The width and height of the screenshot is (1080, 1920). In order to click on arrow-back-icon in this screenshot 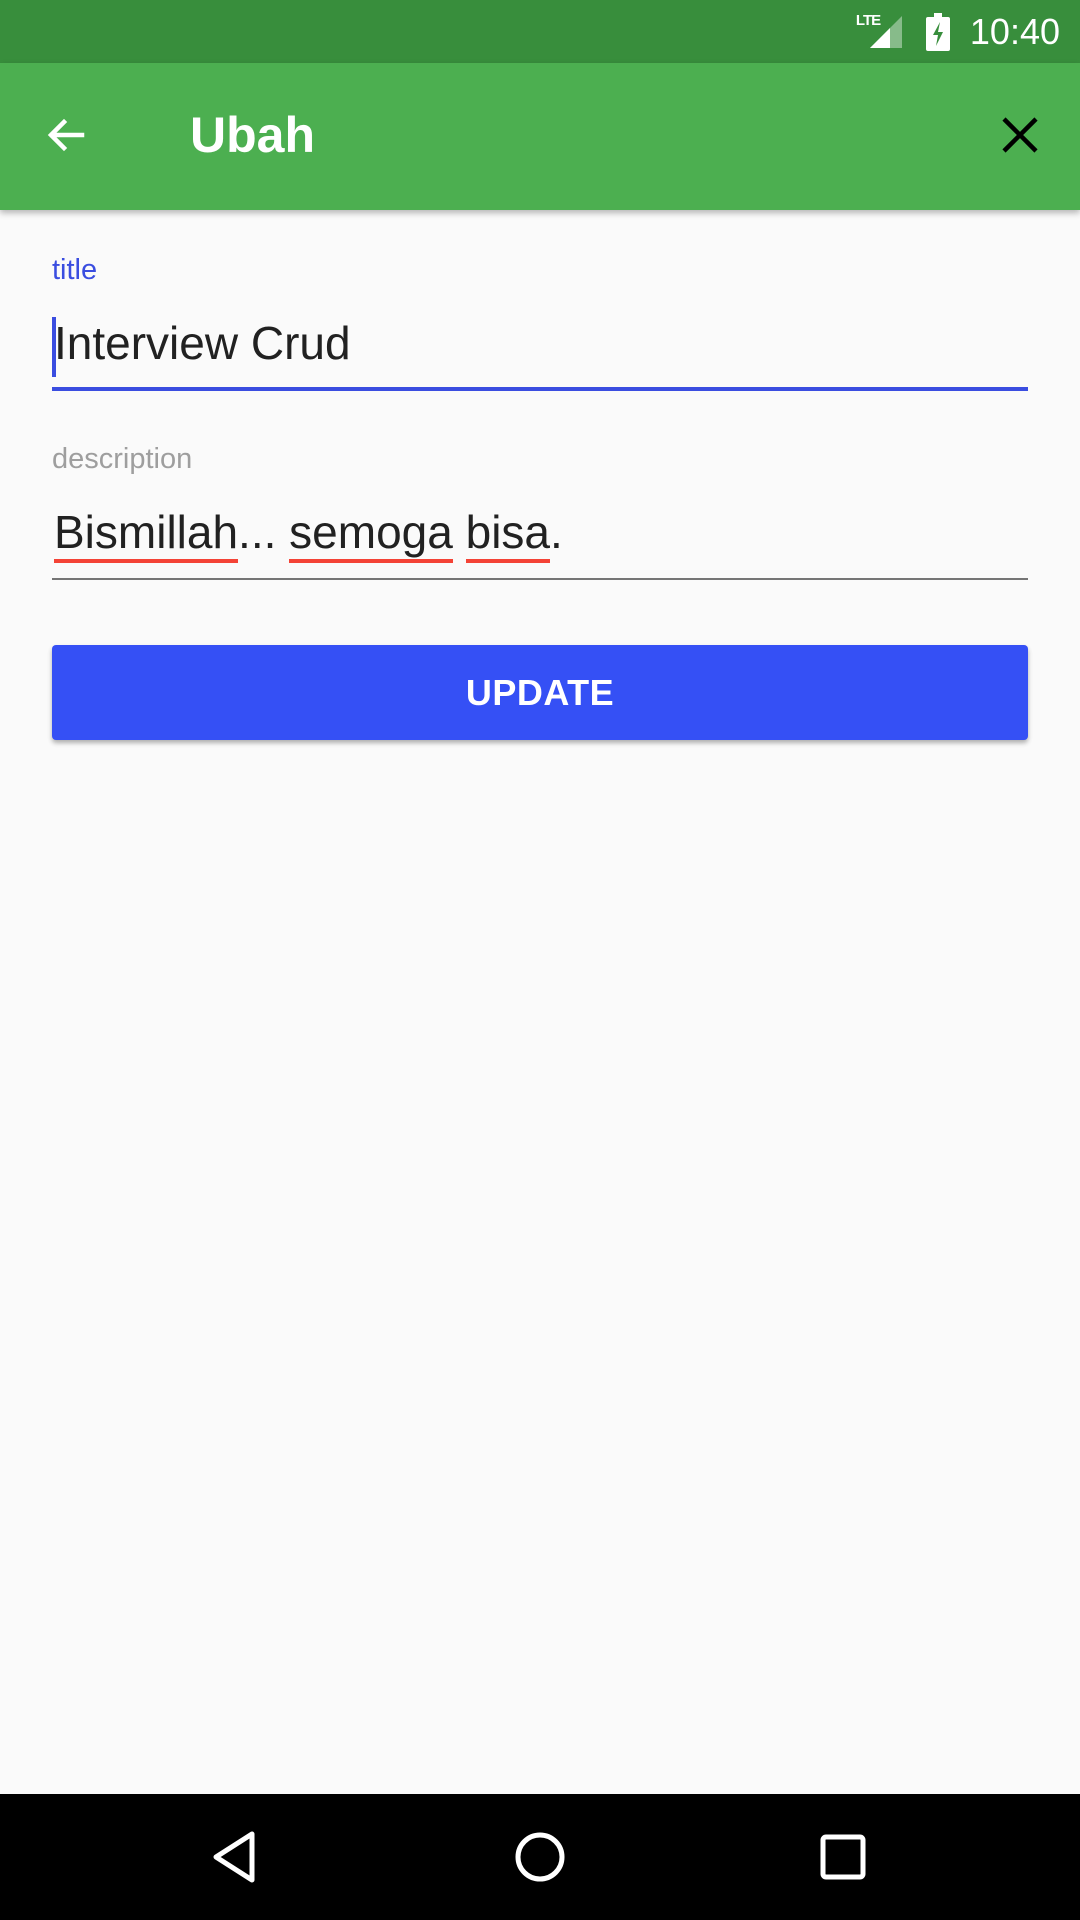, I will do `click(66, 135)`.